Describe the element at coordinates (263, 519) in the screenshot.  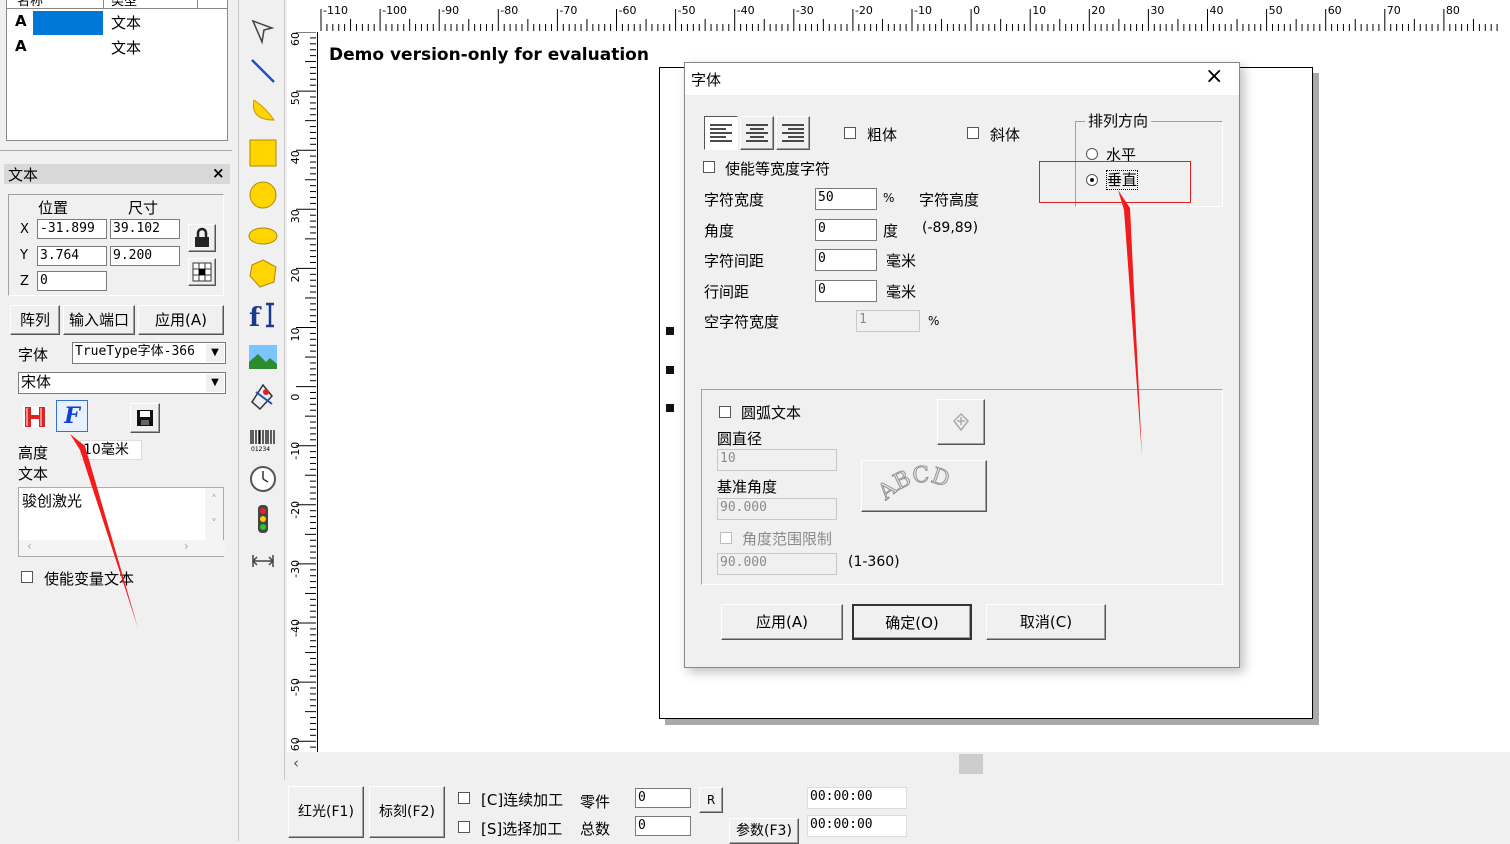
I see `input-port-icon` at that location.